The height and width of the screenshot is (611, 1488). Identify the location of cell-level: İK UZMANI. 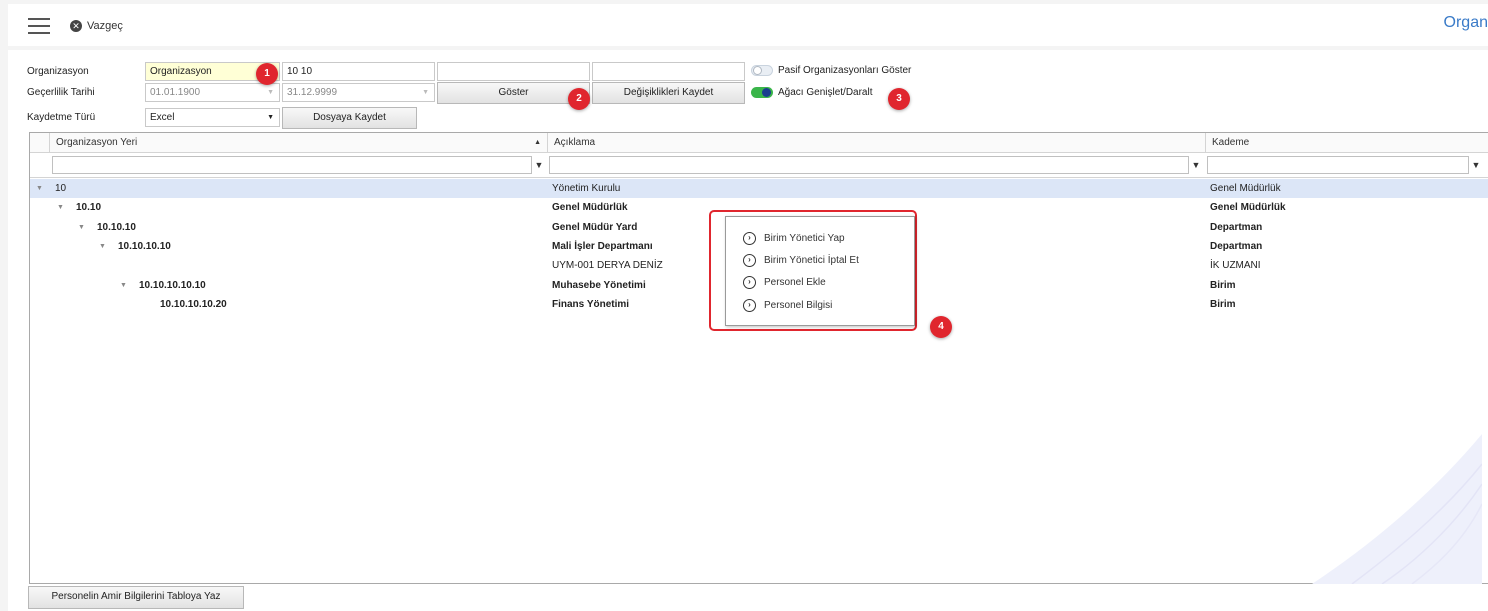
(1235, 266).